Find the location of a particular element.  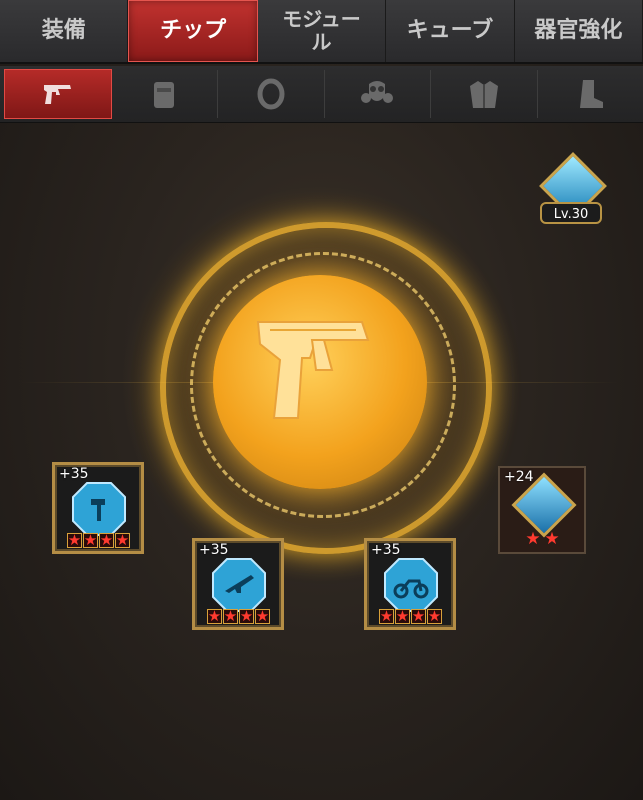

category-boot is located at coordinates (590, 94).